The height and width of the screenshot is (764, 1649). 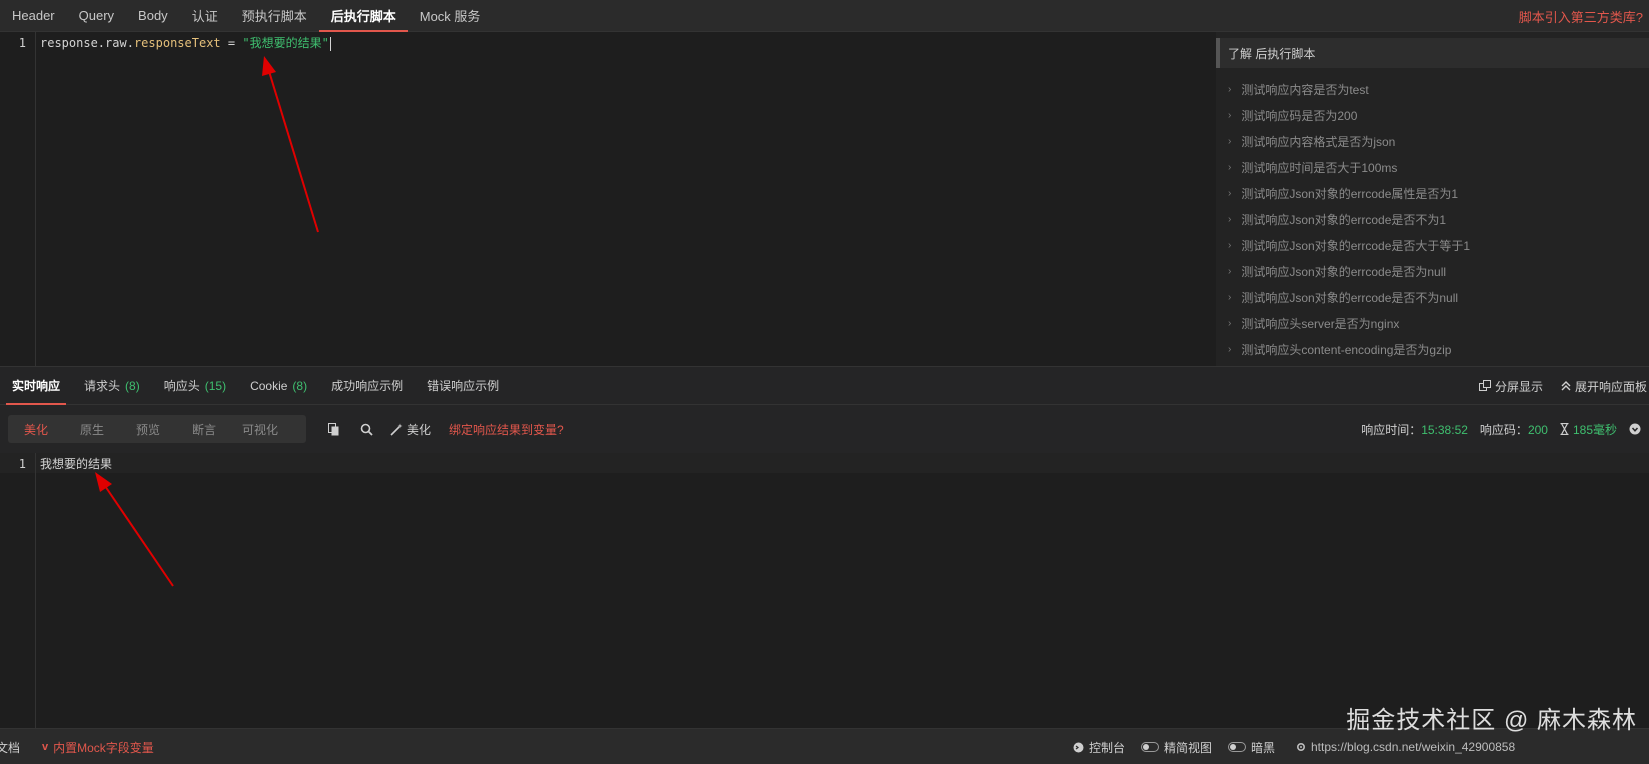 What do you see at coordinates (1594, 429) in the screenshot?
I see `response-duration-value: 185毫秒` at bounding box center [1594, 429].